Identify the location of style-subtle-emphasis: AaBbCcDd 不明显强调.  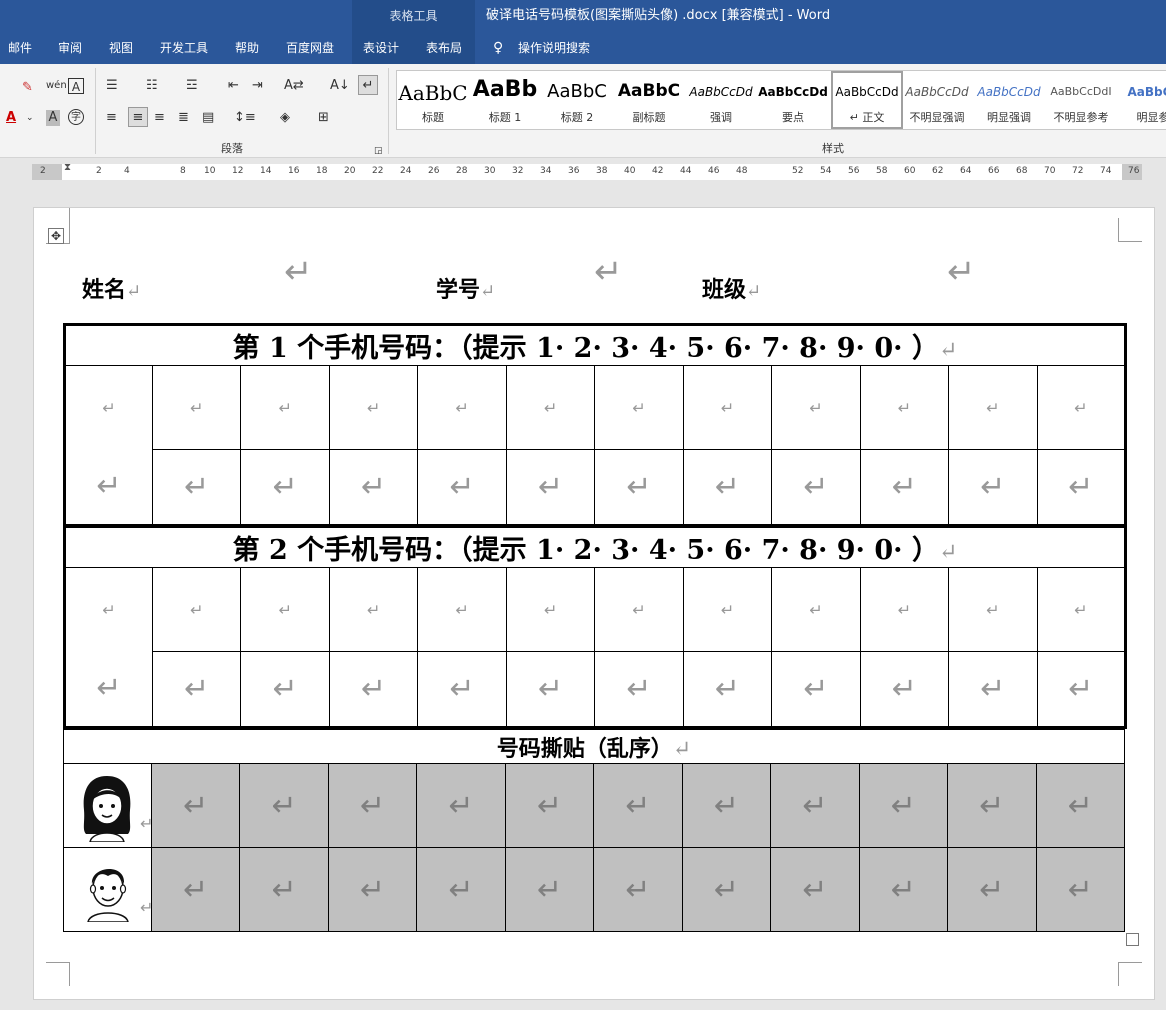
(937, 100).